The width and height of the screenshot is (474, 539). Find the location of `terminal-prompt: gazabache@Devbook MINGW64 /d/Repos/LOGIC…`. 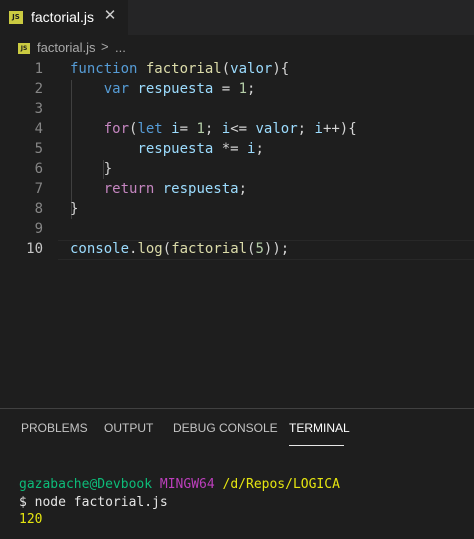

terminal-prompt: gazabache@Devbook MINGW64 /d/Repos/LOGIC… is located at coordinates (179, 485).